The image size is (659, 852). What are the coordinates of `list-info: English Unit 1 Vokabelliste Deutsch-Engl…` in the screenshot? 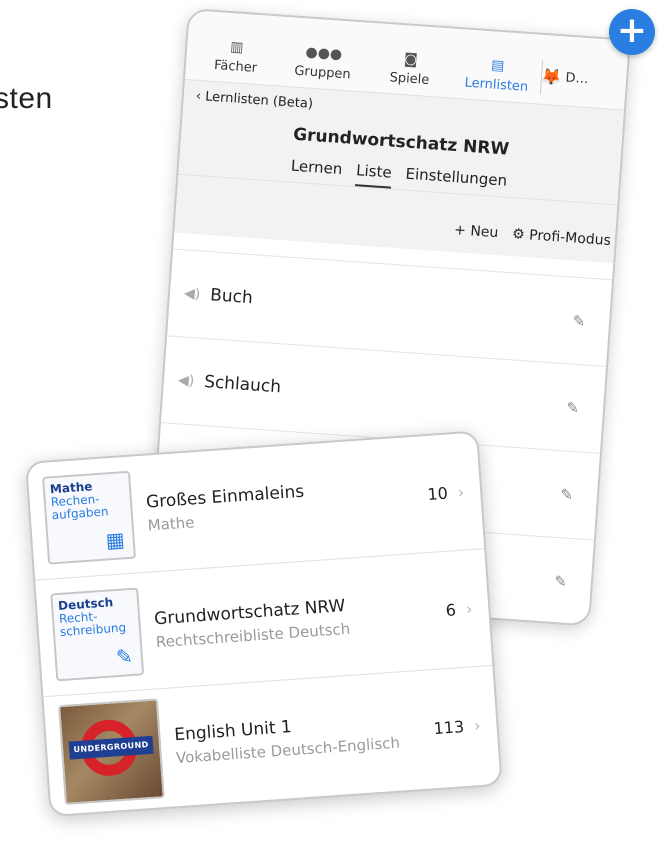 It's located at (300, 738).